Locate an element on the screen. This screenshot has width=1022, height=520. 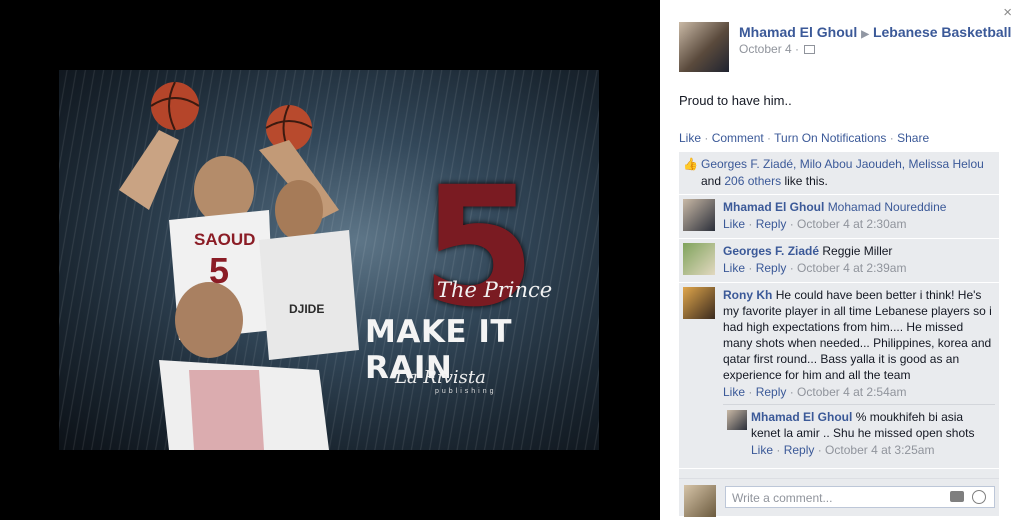
author-link: Mhamad El Ghoul is located at coordinates (798, 32).